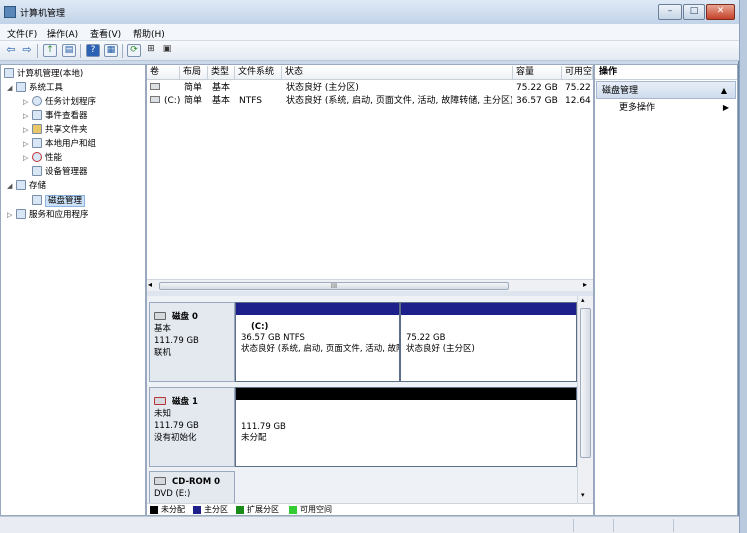 Image resolution: width=747 pixels, height=533 pixels. I want to click on scroll-up-icon: ▴, so click(583, 300).